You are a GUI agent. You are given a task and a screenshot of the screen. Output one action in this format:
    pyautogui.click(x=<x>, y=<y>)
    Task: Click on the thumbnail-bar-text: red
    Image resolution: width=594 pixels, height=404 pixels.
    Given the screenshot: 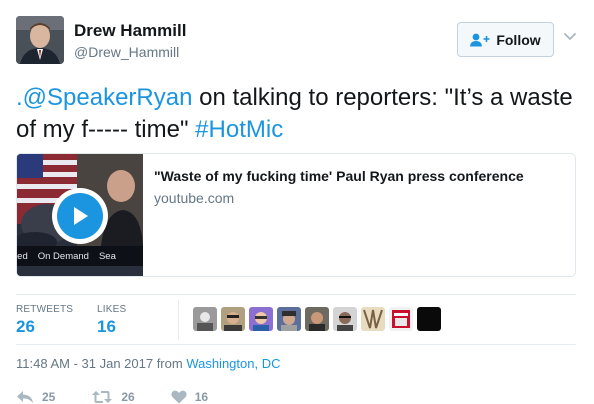 What is the action you would take?
    pyautogui.click(x=22, y=256)
    